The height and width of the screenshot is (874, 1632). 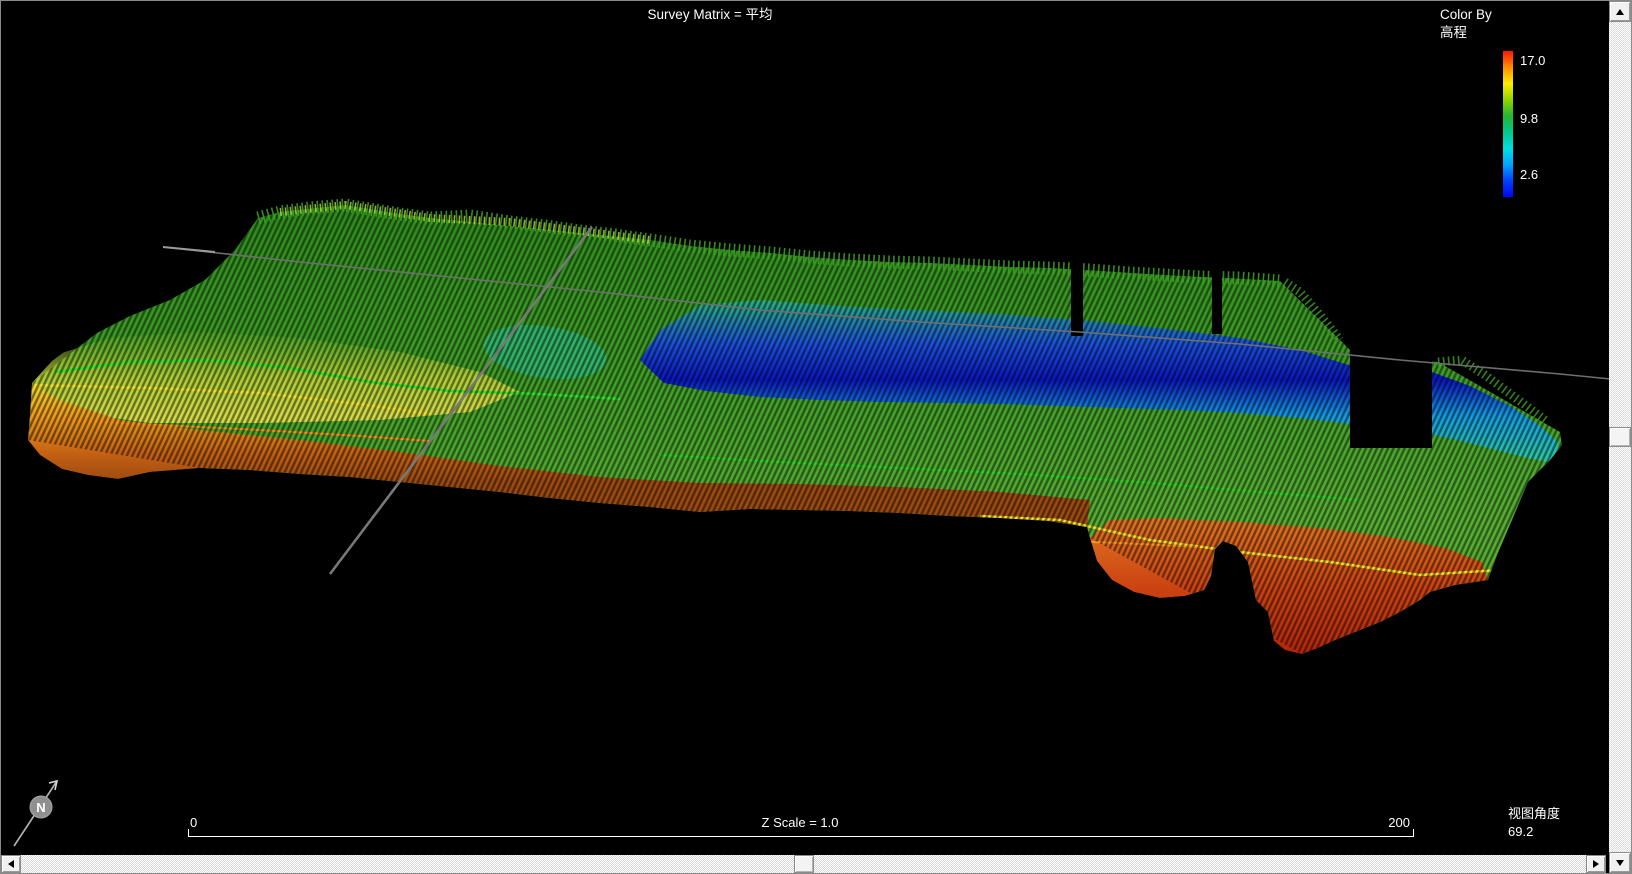 What do you see at coordinates (801, 833) in the screenshot?
I see `distance-scalebar` at bounding box center [801, 833].